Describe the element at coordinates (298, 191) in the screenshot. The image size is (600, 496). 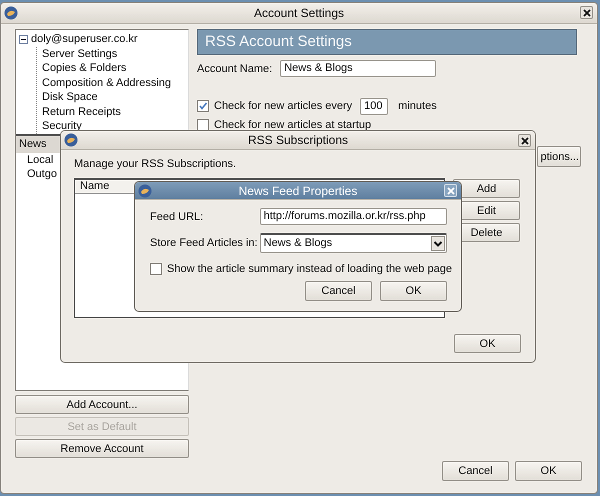
I see `dialog-title: News Feed Properties` at that location.